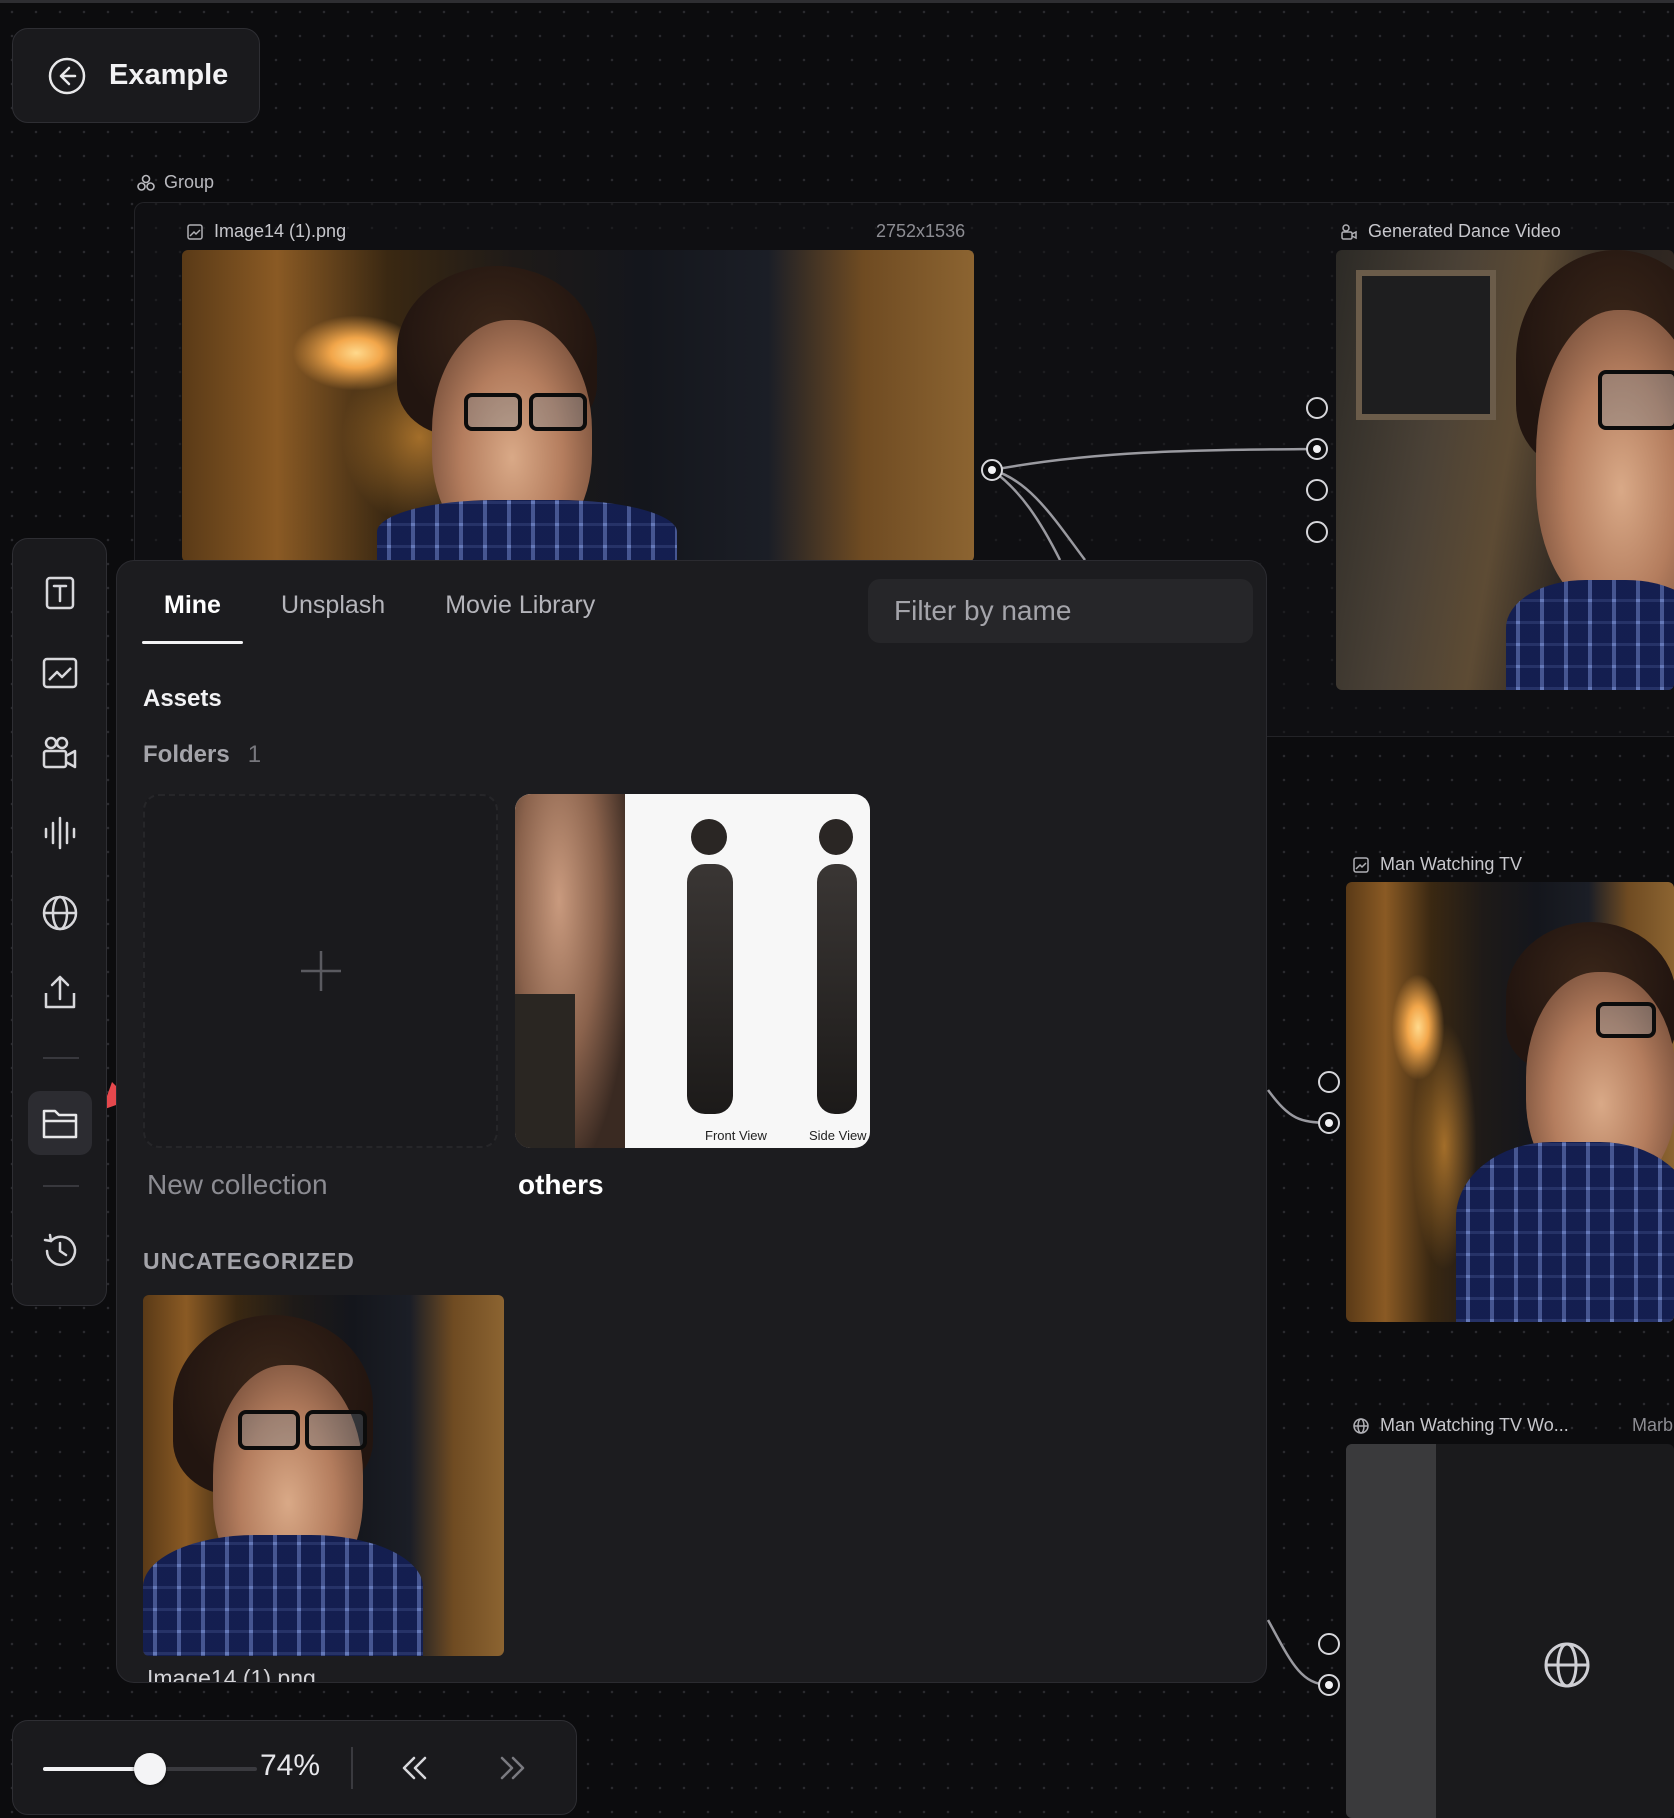  I want to click on audio-tool-button, so click(60, 833).